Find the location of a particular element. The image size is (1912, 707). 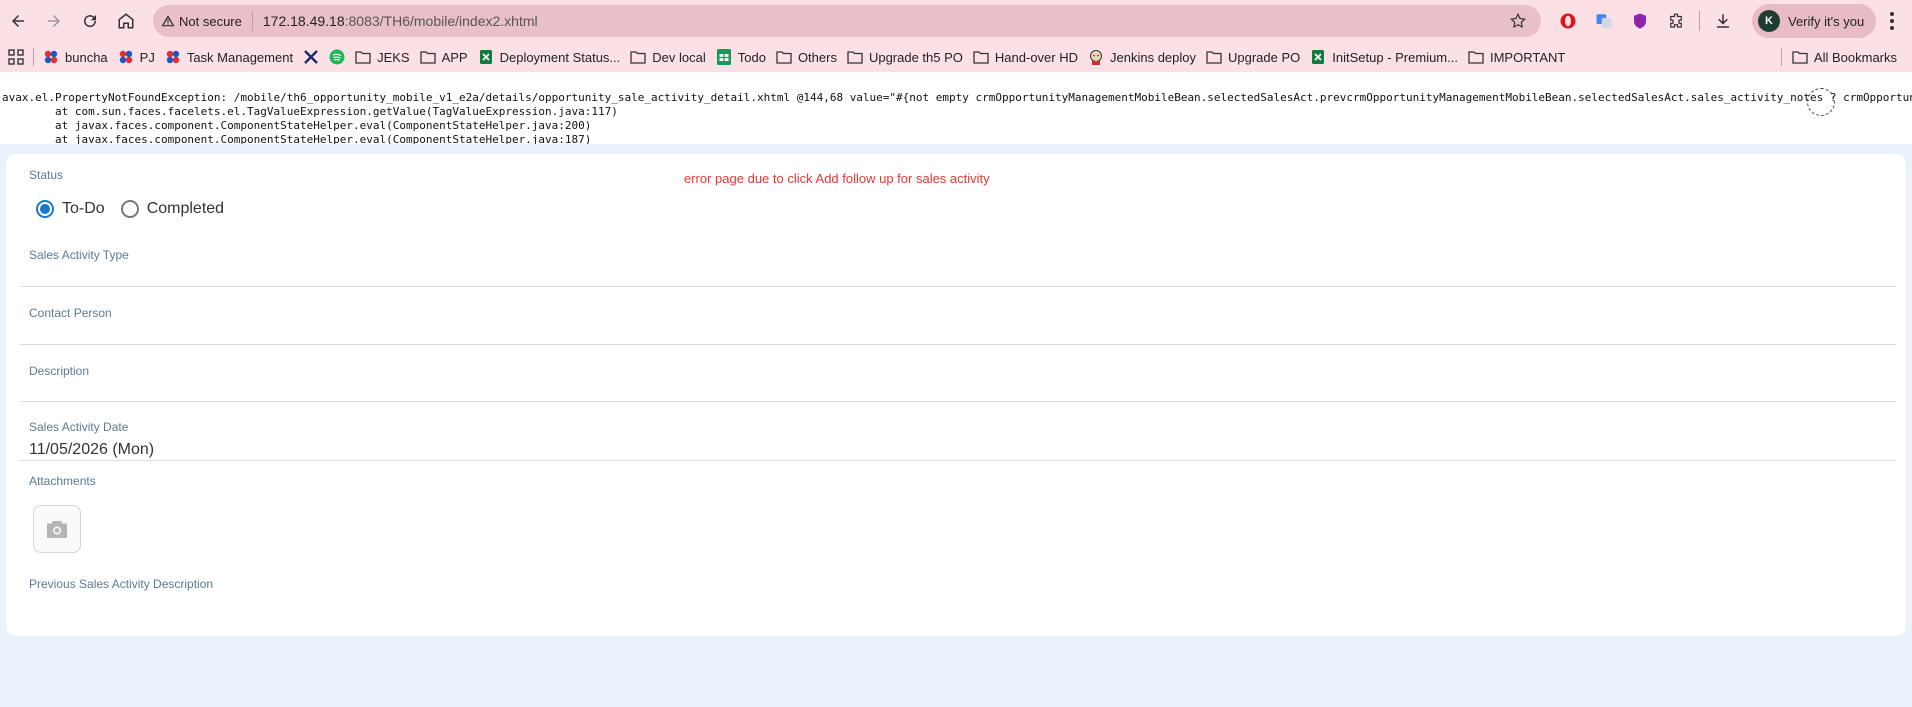

verify-profile-button: K Verify it's you is located at coordinates (1814, 21).